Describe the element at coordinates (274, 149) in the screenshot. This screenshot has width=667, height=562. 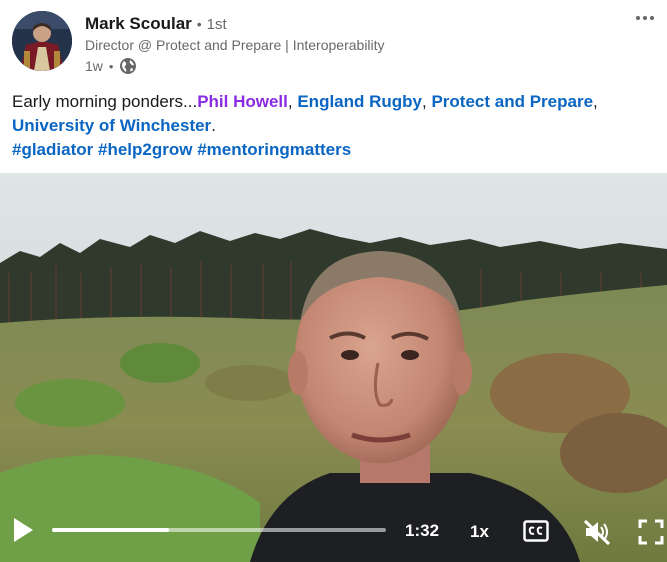
I see `hashtag-link: #mentoringmatters` at that location.